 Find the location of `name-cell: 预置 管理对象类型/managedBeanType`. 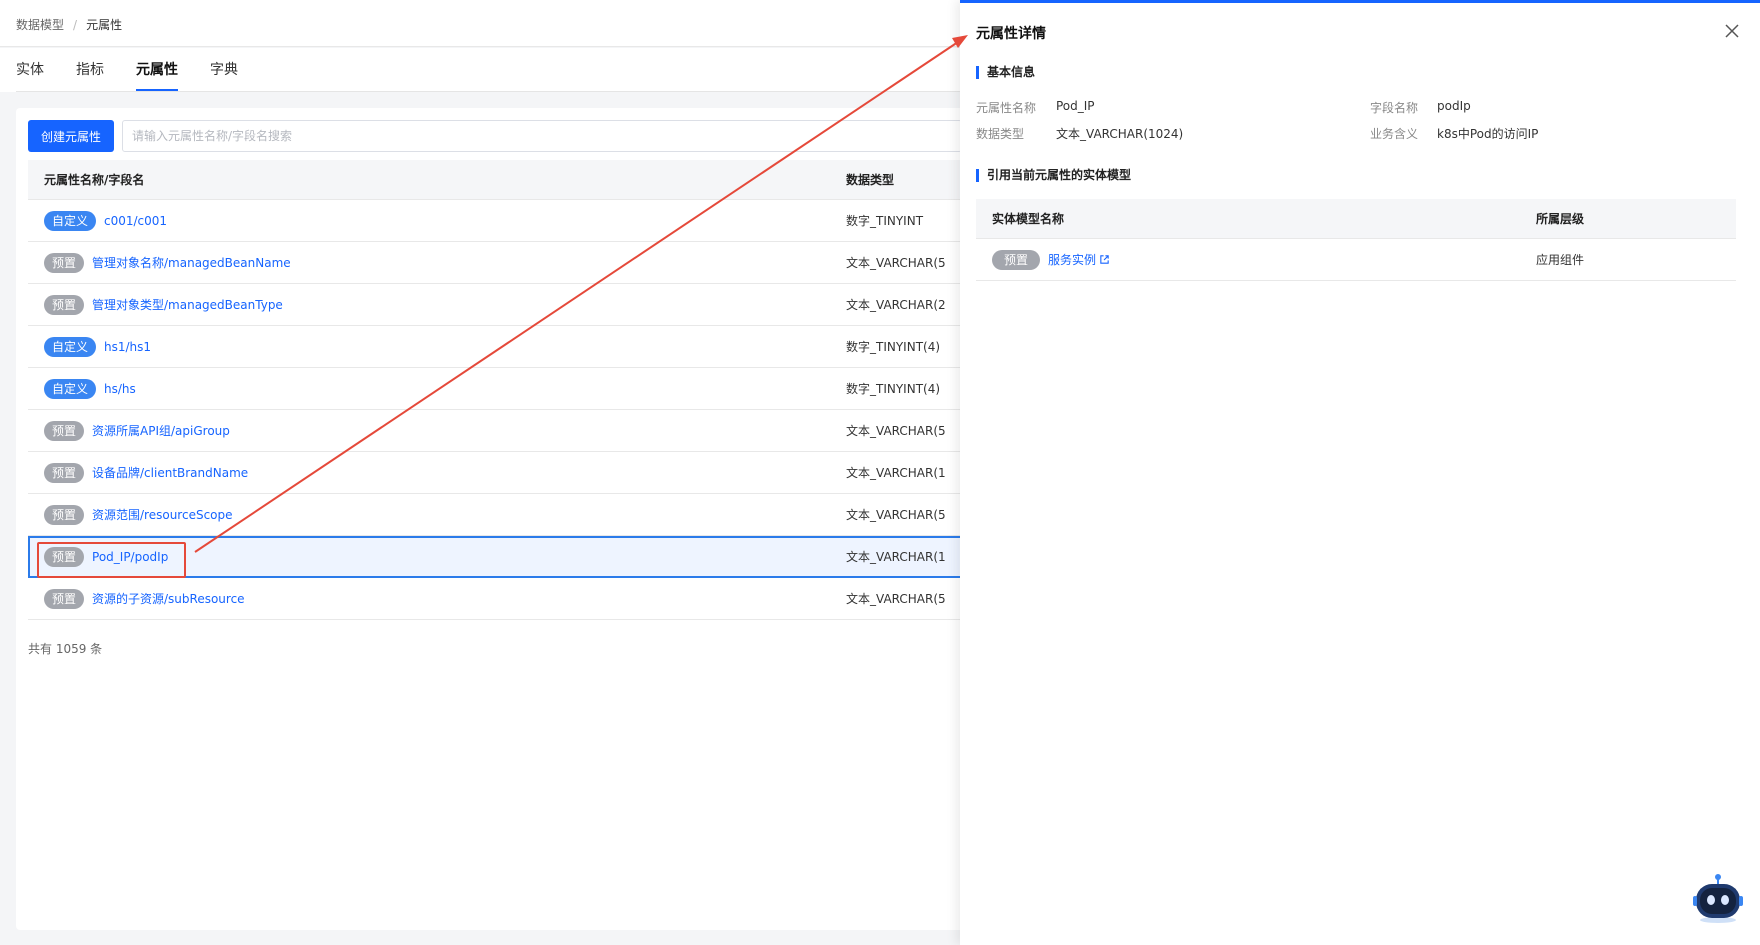

name-cell: 预置 管理对象类型/managedBeanType is located at coordinates (437, 304).